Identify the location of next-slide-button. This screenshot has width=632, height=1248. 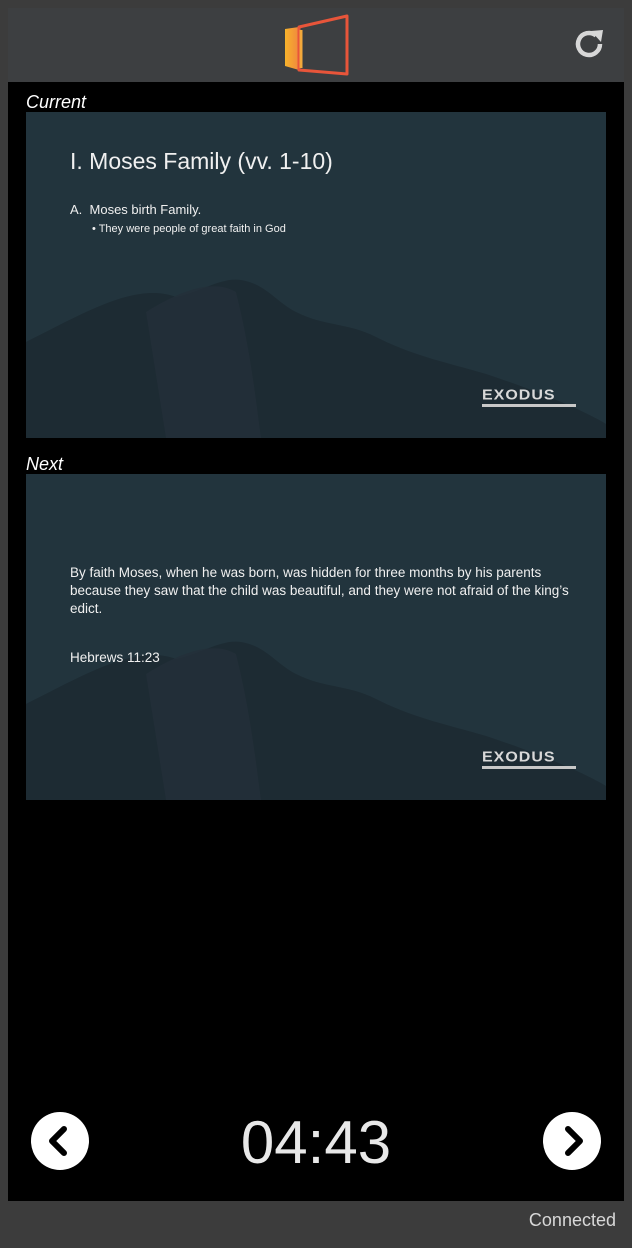
(572, 1141).